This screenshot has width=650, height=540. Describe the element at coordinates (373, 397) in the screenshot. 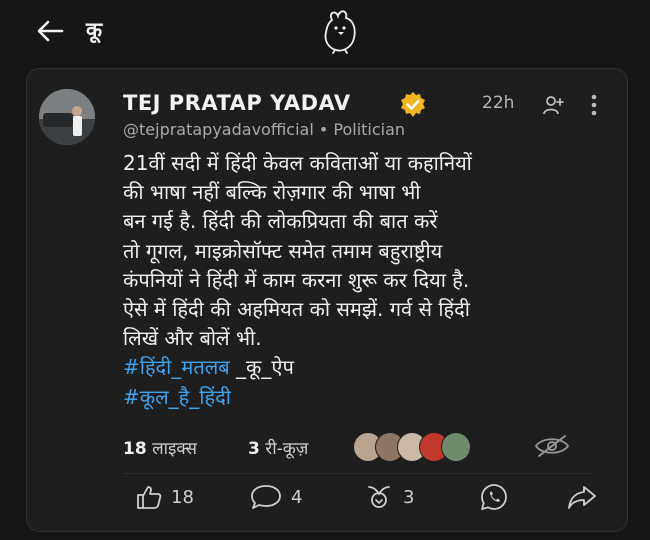

I see `hashtag-line: #कूल_है_हिंदी` at that location.